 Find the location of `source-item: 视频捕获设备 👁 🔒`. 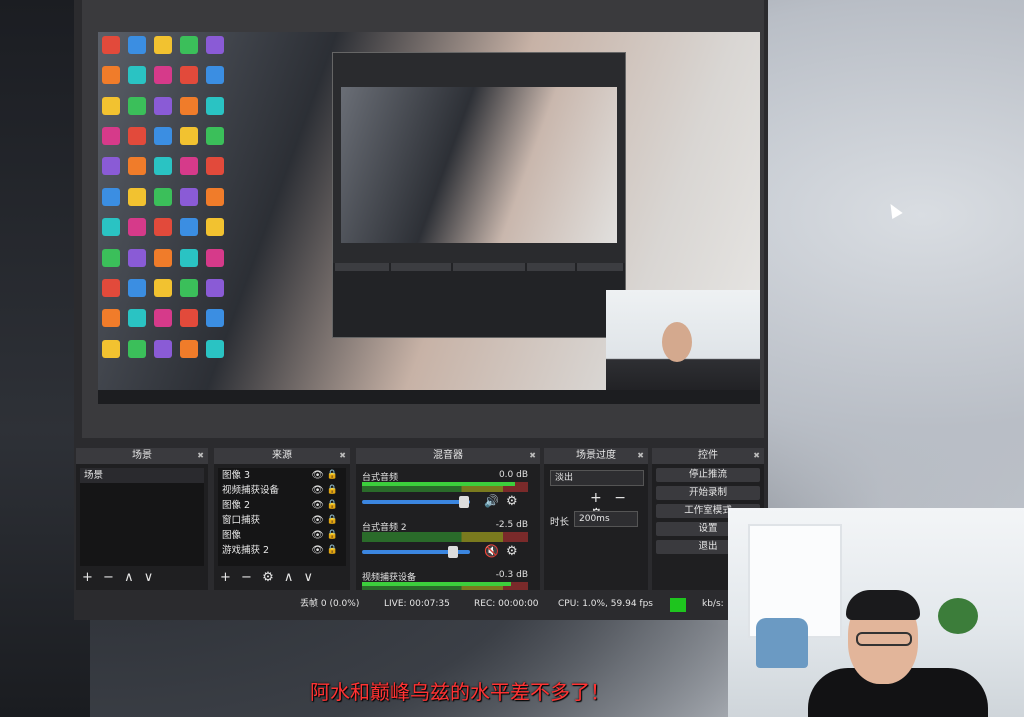

source-item: 视频捕获设备 👁 🔒 is located at coordinates (282, 490).